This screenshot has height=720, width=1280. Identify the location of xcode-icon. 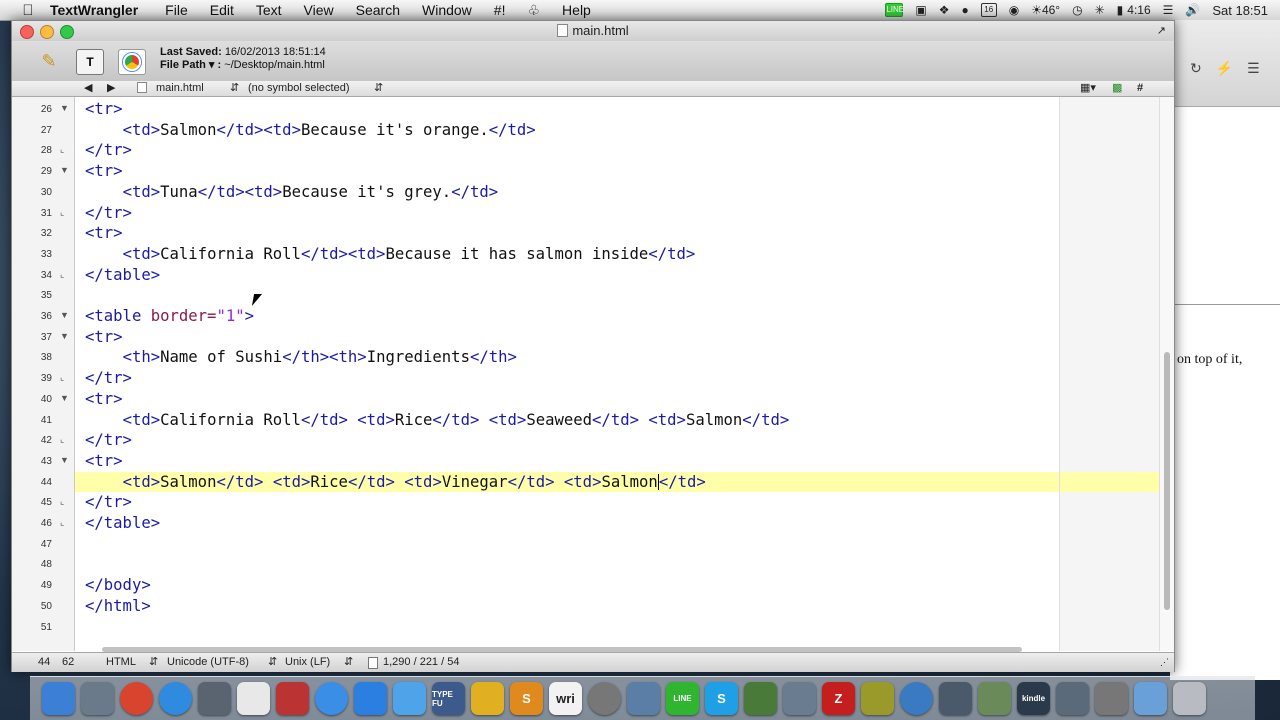
(799, 698).